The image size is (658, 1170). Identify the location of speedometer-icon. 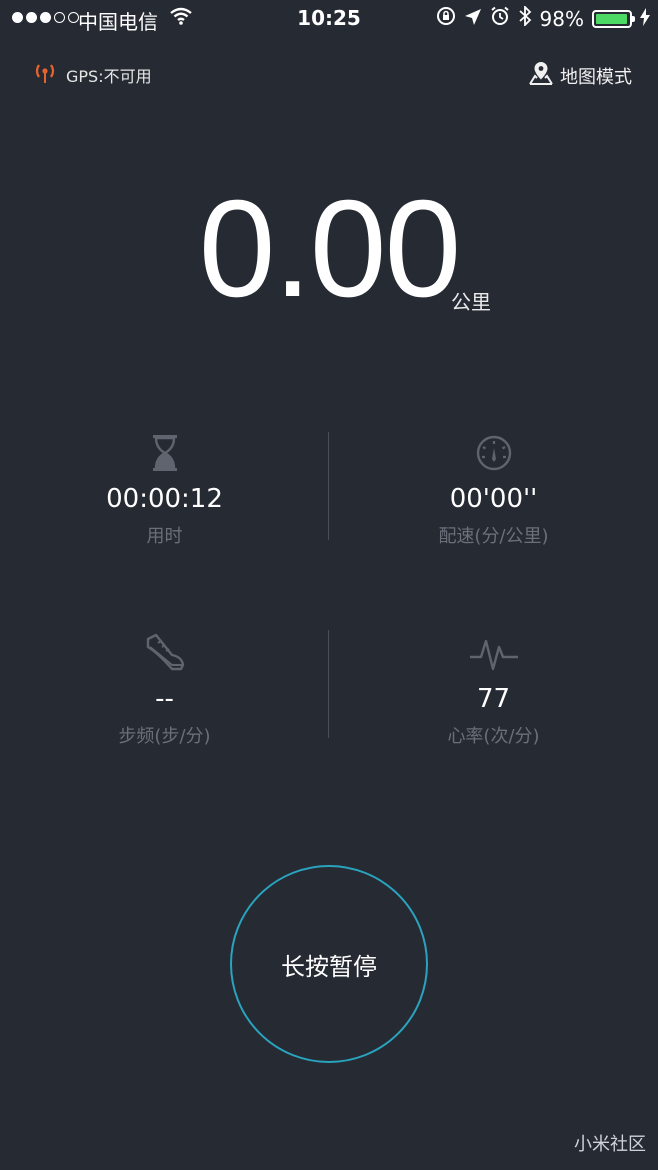
(493, 453).